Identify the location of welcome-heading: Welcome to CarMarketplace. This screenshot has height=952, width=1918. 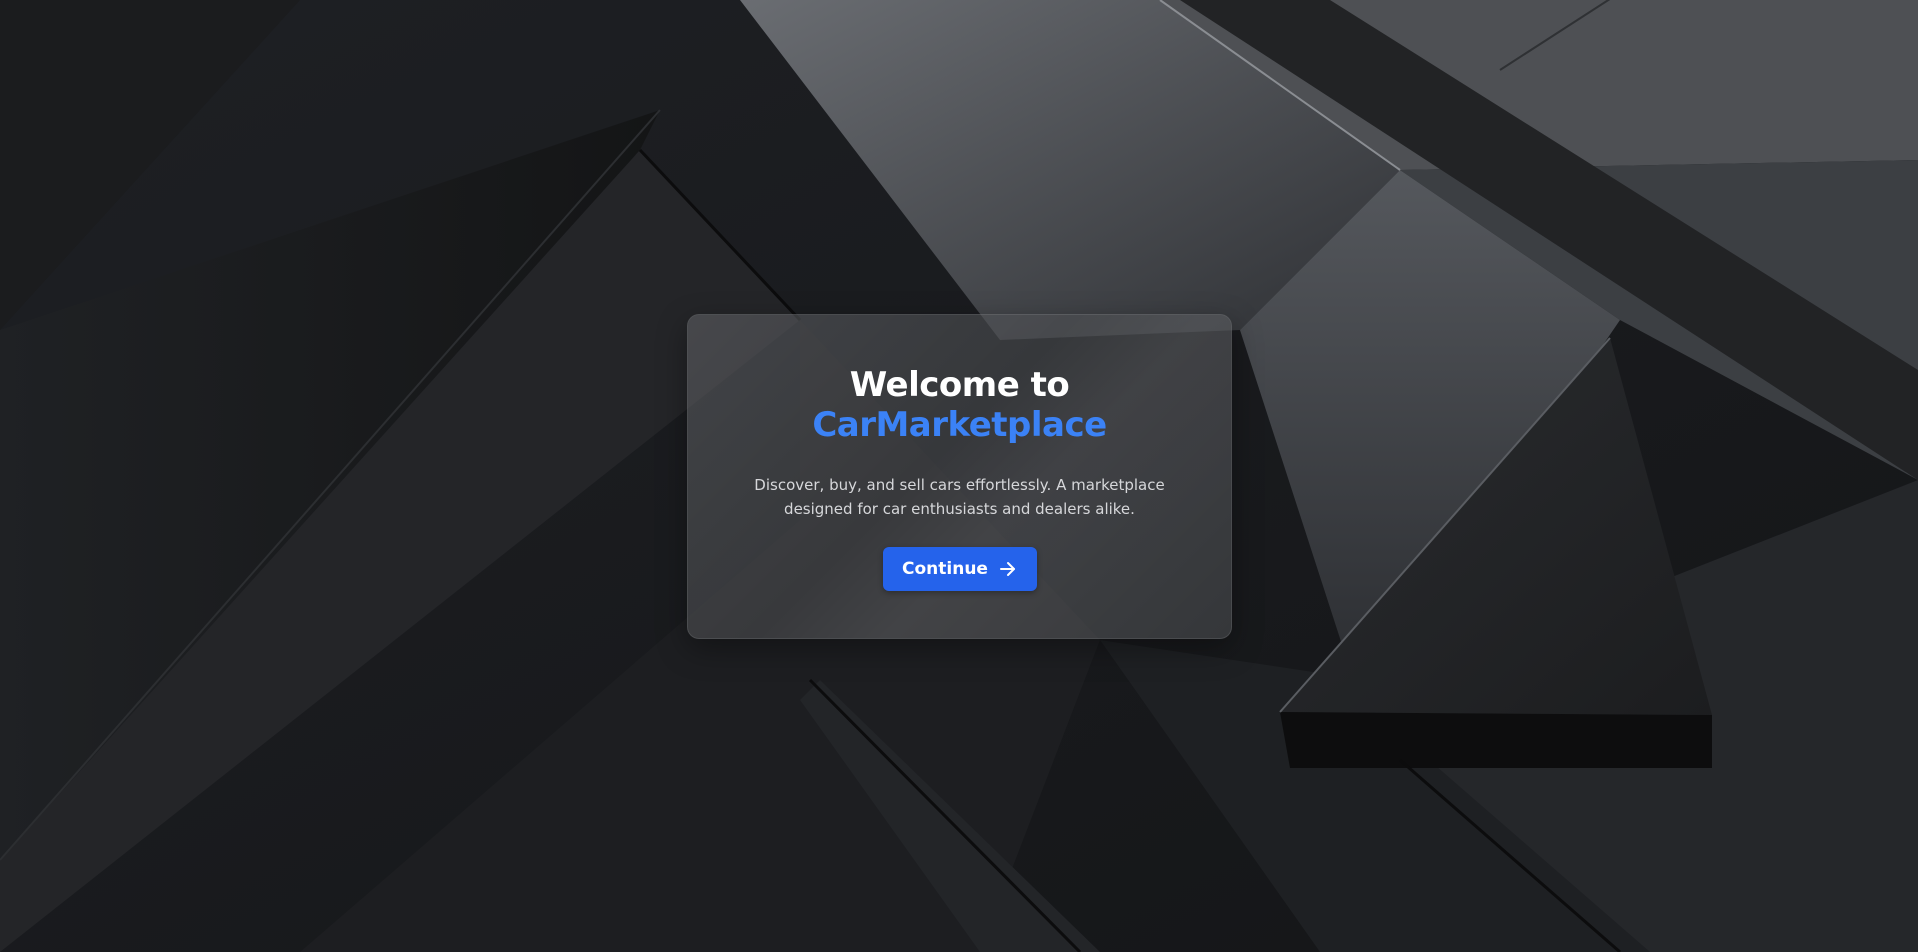
(959, 380).